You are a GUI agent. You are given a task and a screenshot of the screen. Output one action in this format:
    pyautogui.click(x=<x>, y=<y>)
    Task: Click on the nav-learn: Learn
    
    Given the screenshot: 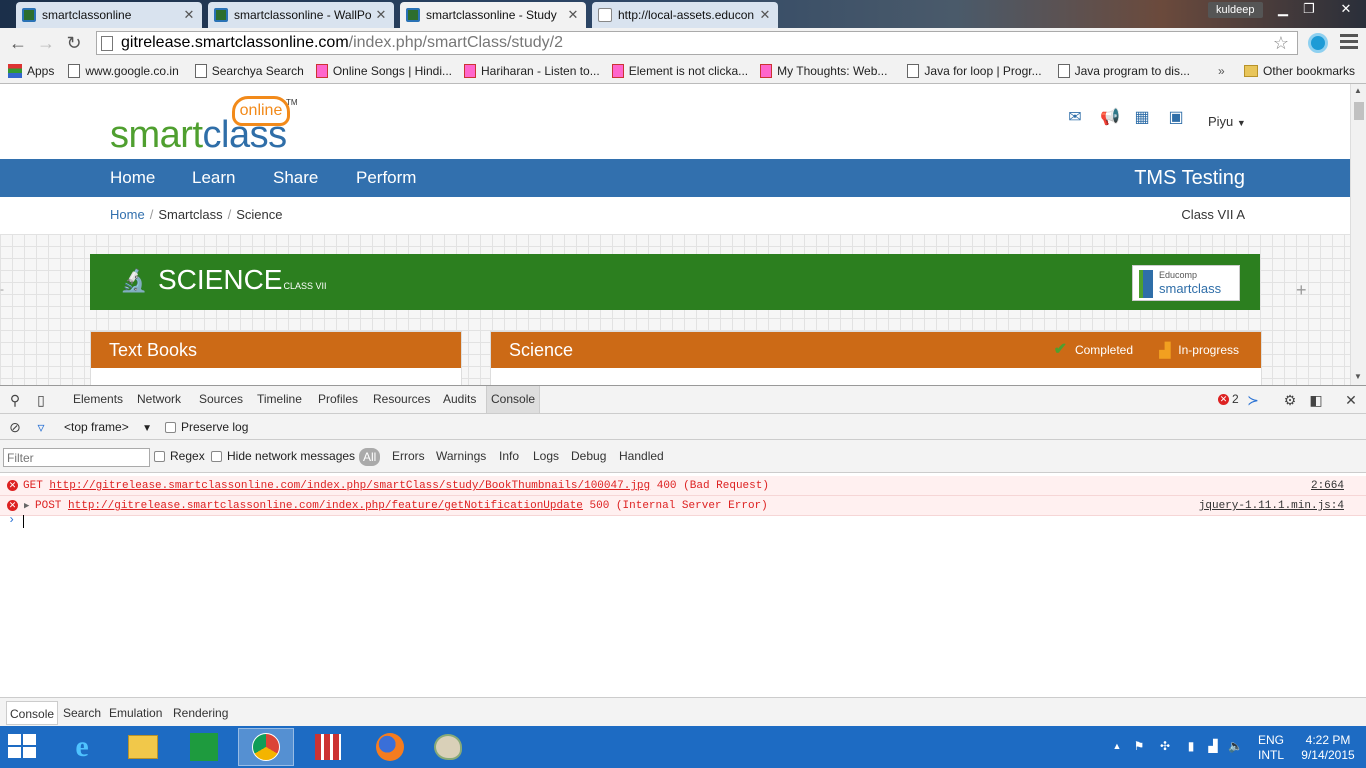 What is the action you would take?
    pyautogui.click(x=213, y=178)
    